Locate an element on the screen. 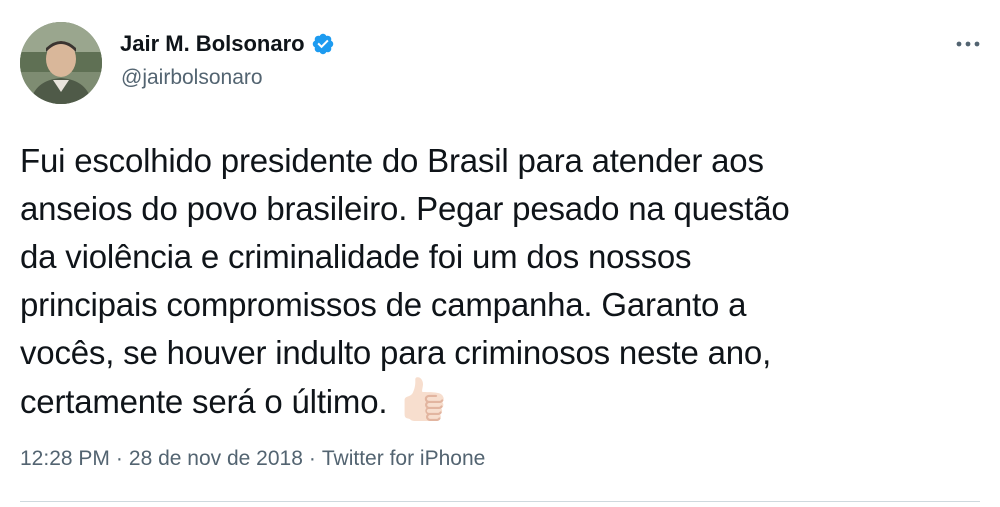  more-options-button is located at coordinates (968, 44).